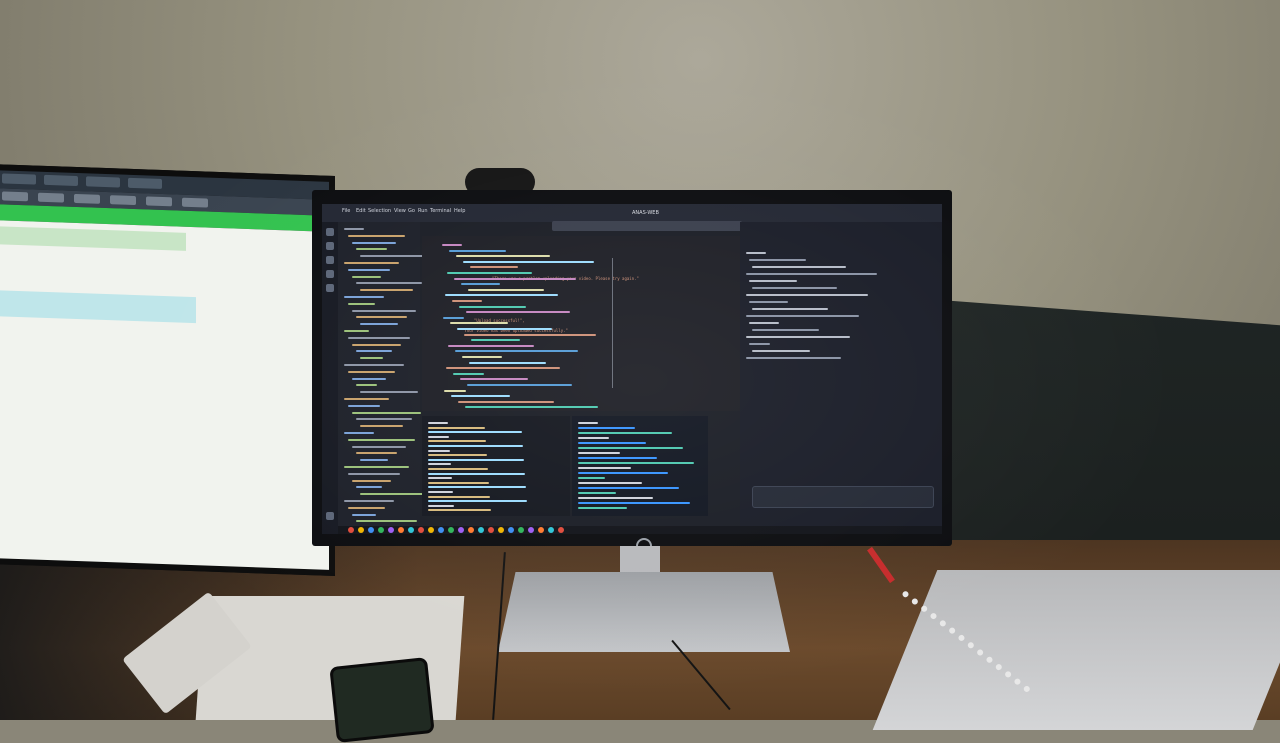 The width and height of the screenshot is (1280, 743). I want to click on terminal-left, so click(496, 466).